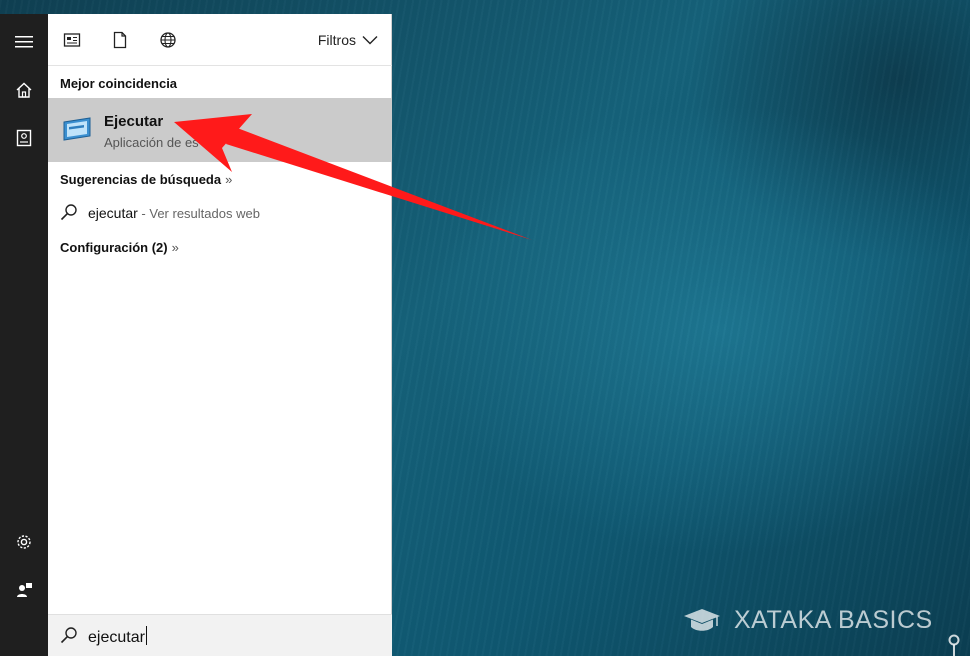 The width and height of the screenshot is (970, 656). What do you see at coordinates (134, 121) in the screenshot?
I see `best-match-title: Ejecutar` at bounding box center [134, 121].